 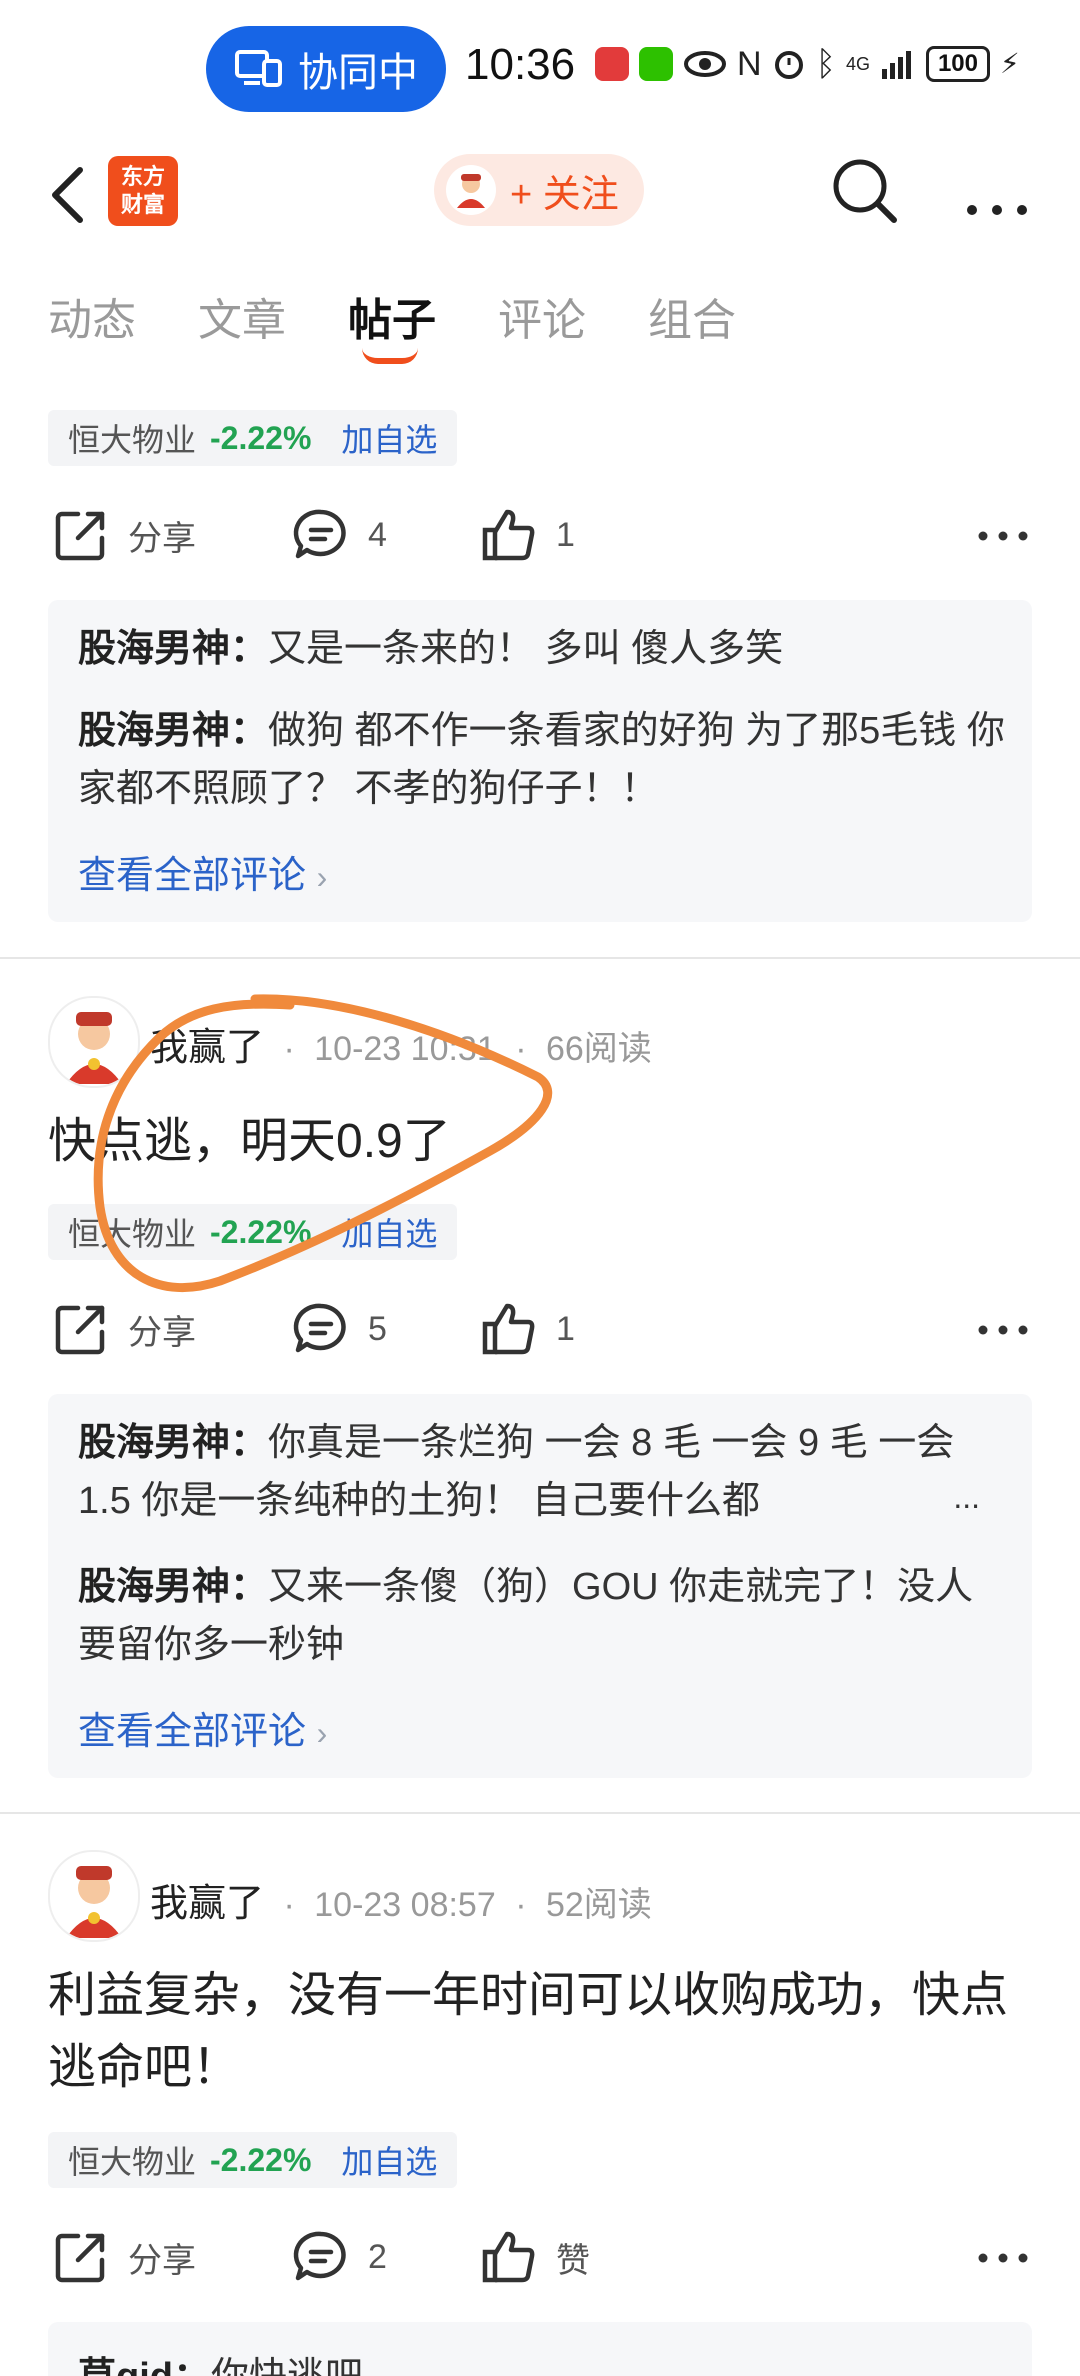 I want to click on comment-count: 4, so click(x=377, y=534).